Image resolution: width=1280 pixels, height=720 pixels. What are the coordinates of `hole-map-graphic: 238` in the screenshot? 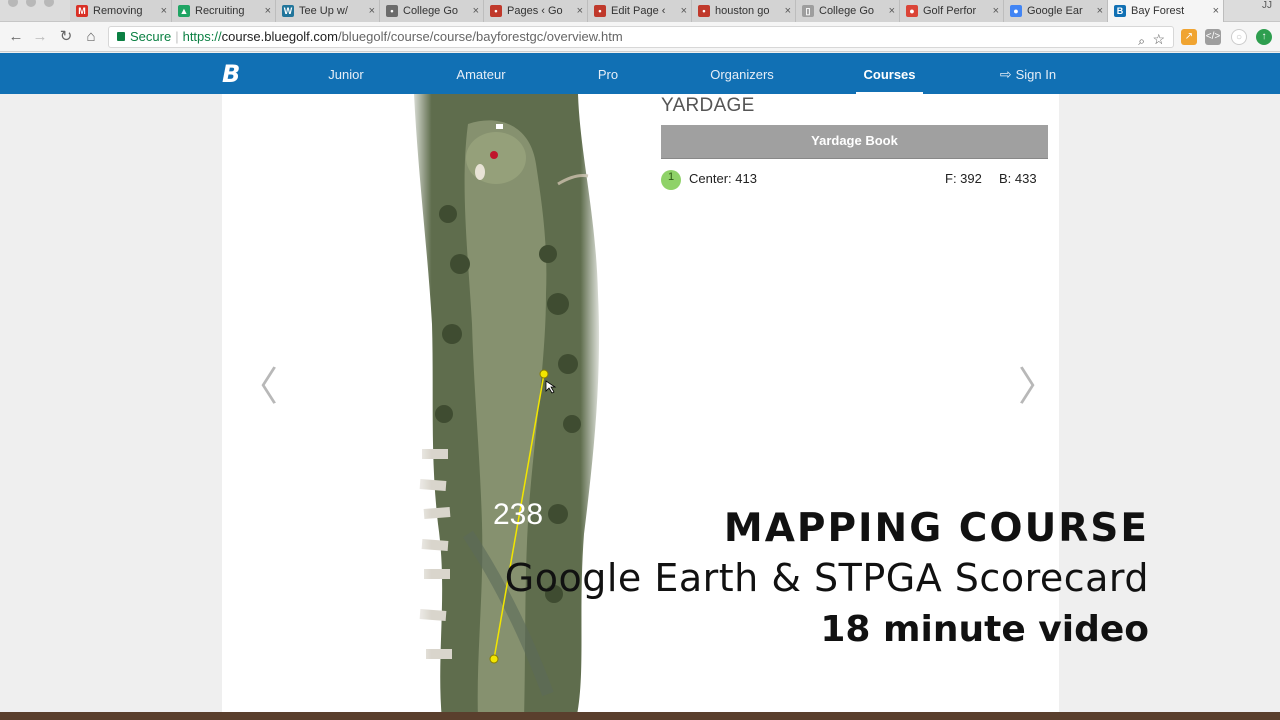 It's located at (506, 407).